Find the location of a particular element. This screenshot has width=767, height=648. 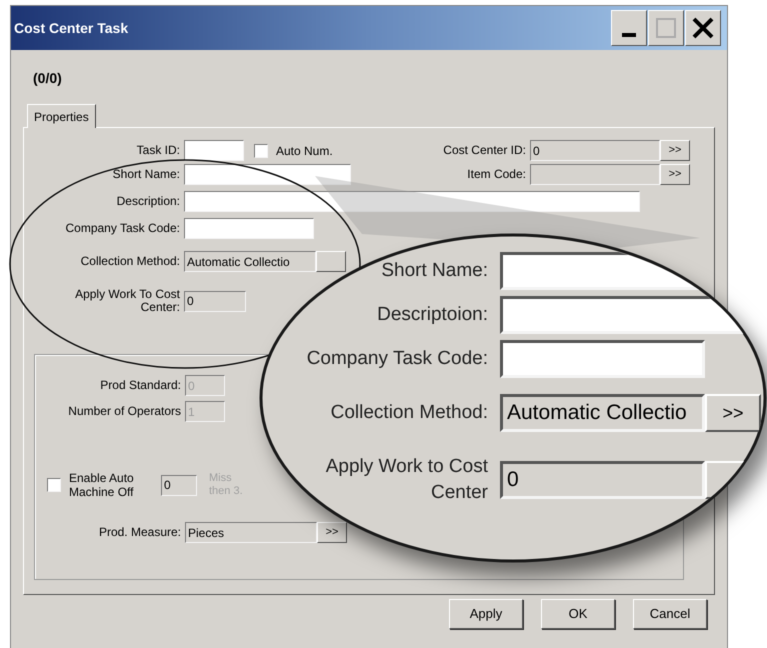

minimize-button is located at coordinates (629, 28).